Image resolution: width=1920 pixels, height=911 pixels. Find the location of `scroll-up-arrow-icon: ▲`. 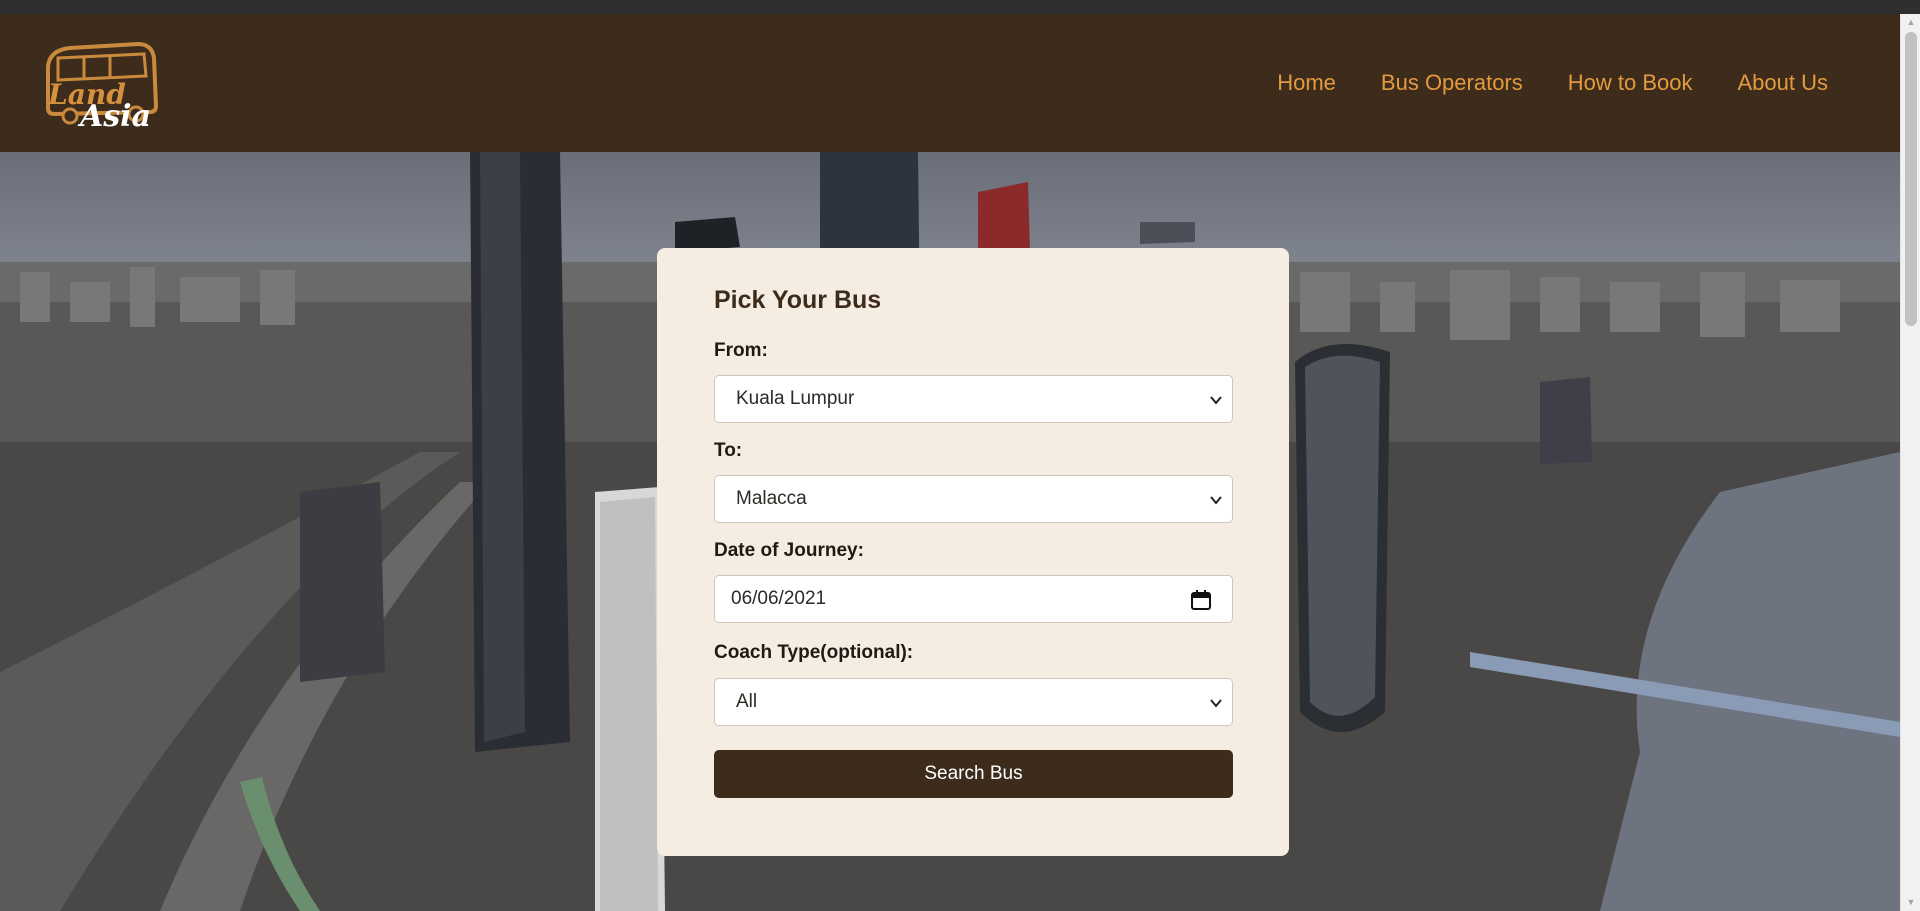

scroll-up-arrow-icon: ▲ is located at coordinates (1910, 22).